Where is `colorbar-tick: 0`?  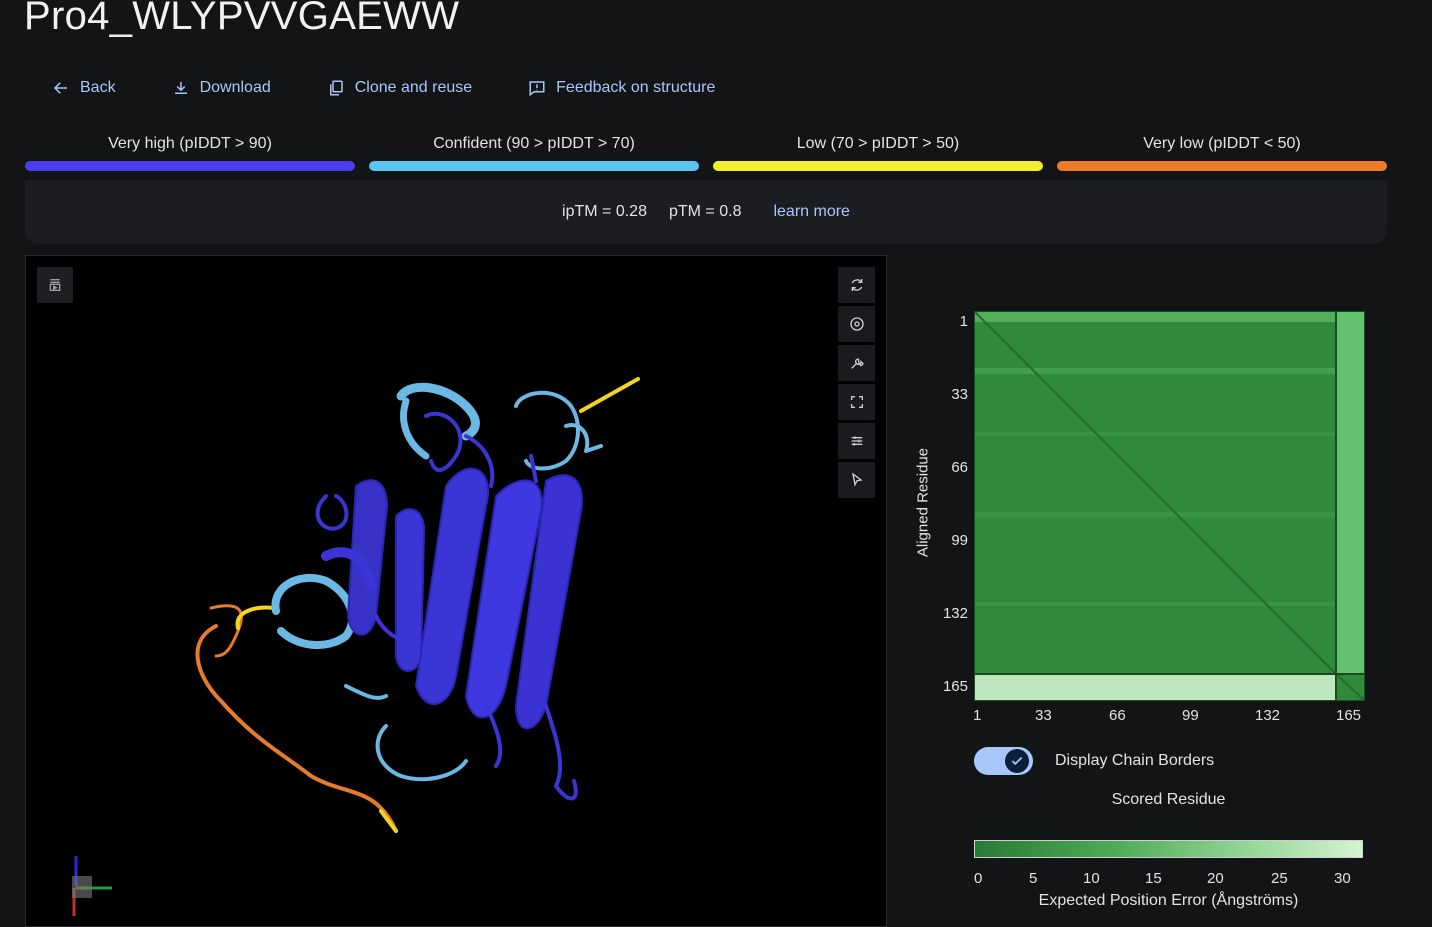 colorbar-tick: 0 is located at coordinates (978, 878).